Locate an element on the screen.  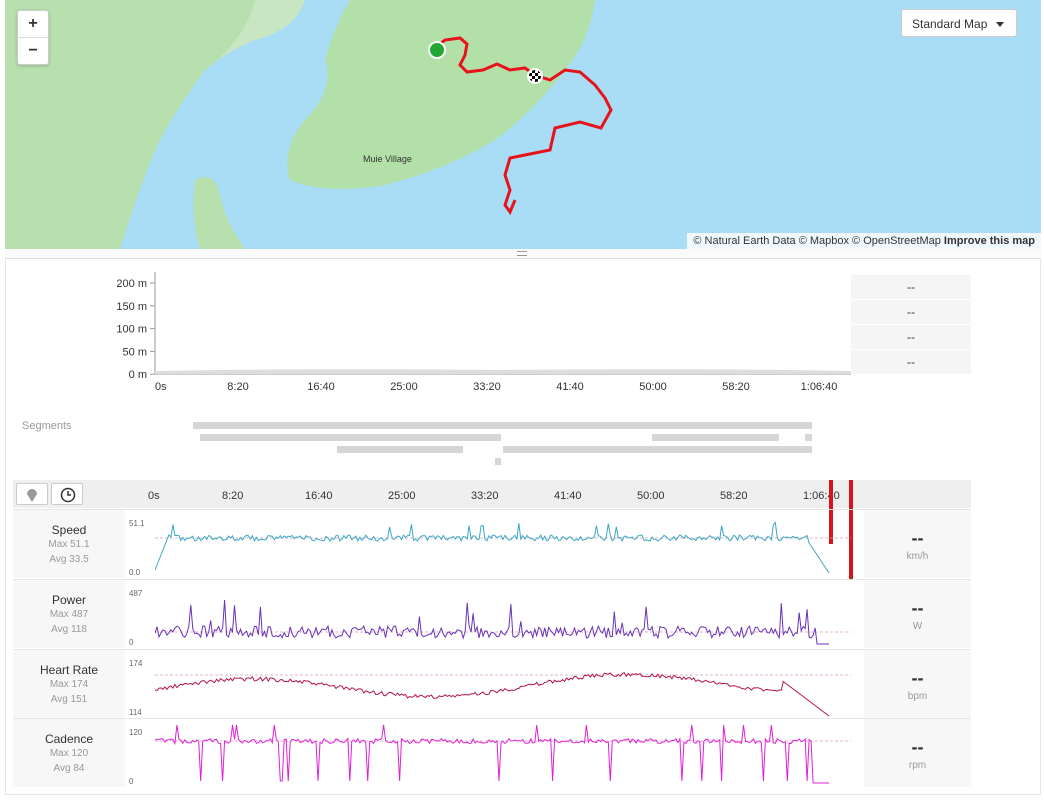
metric-value: -- W is located at coordinates (917, 614).